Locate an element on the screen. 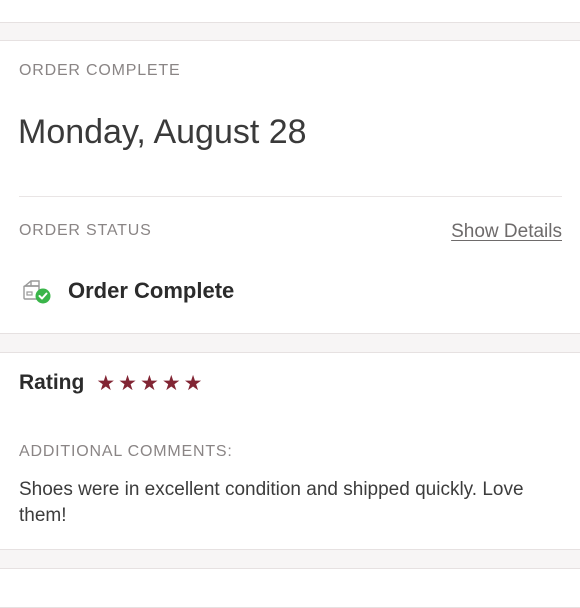 This screenshot has height=608, width=580. rating-label: Rating is located at coordinates (52, 382).